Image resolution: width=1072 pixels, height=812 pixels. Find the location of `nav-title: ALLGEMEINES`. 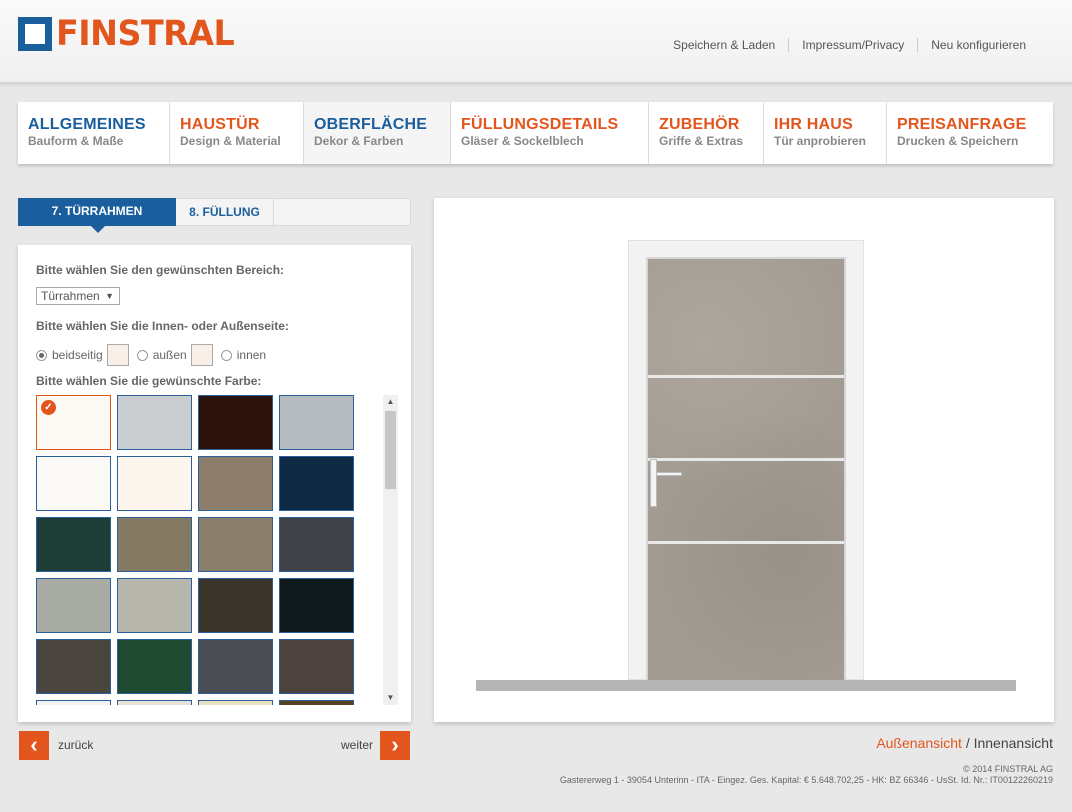

nav-title: ALLGEMEINES is located at coordinates (87, 124).